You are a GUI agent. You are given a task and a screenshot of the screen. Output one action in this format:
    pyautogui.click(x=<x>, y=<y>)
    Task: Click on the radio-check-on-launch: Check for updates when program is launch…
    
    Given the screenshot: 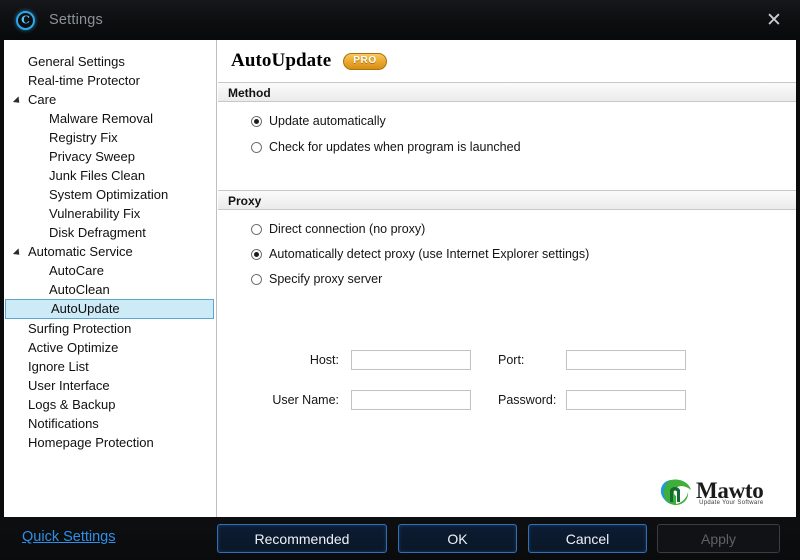 What is the action you would take?
    pyautogui.click(x=386, y=147)
    